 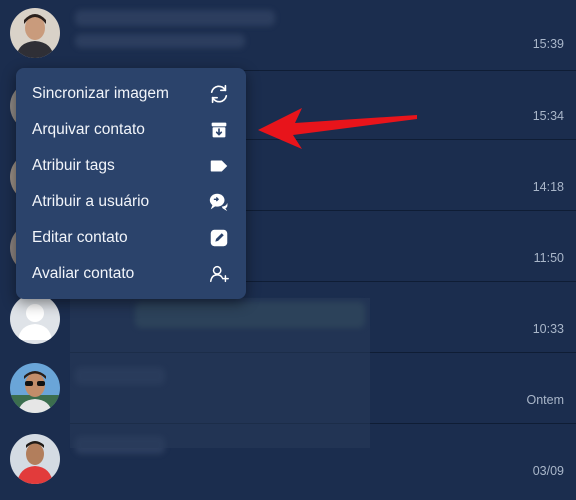 I want to click on menu-item-archive-contact: Arquivar contato, so click(x=131, y=130).